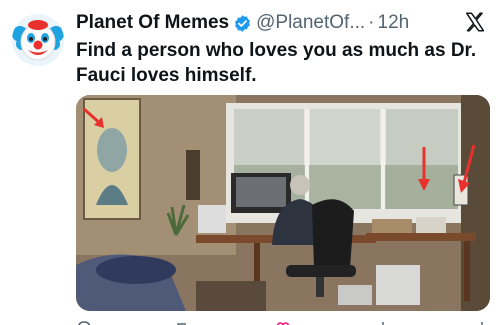 Image resolution: width=500 pixels, height=325 pixels. Describe the element at coordinates (482, 321) in the screenshot. I see `share-icon` at that location.